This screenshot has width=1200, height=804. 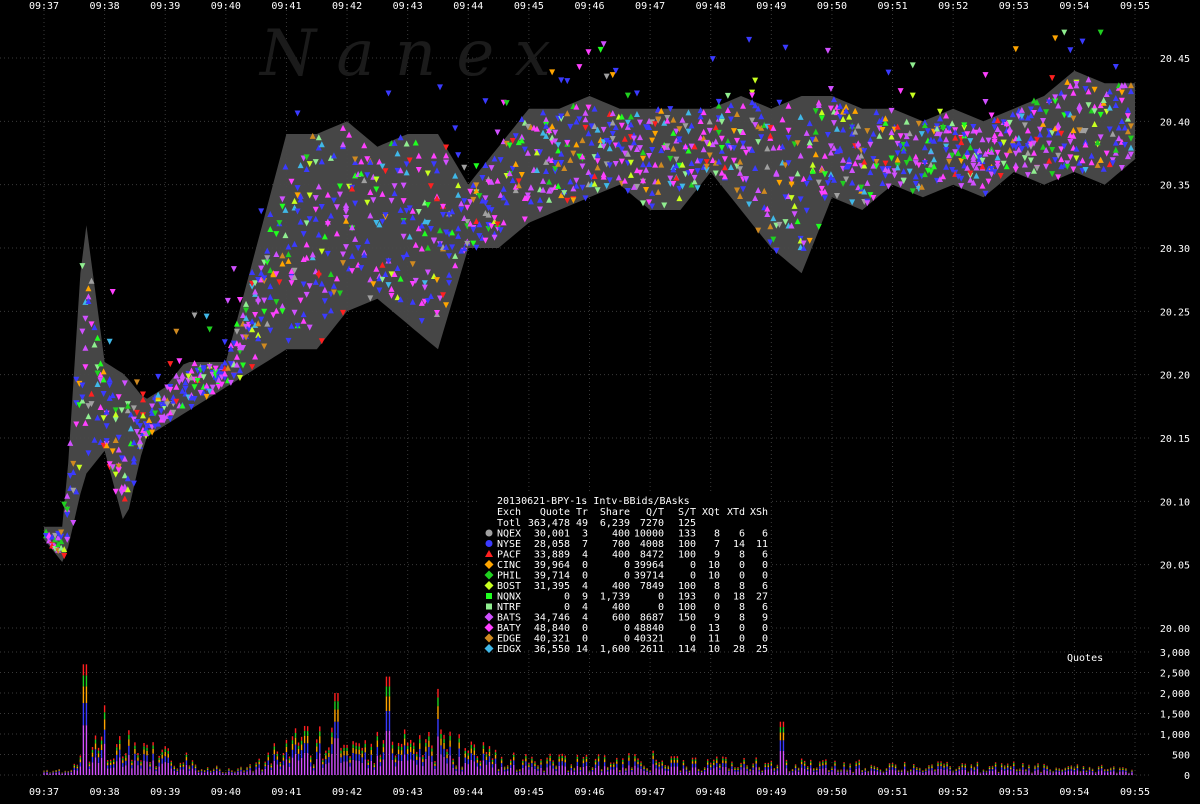 What do you see at coordinates (529, 6) in the screenshot?
I see `x-tick-label-top: 09:45` at bounding box center [529, 6].